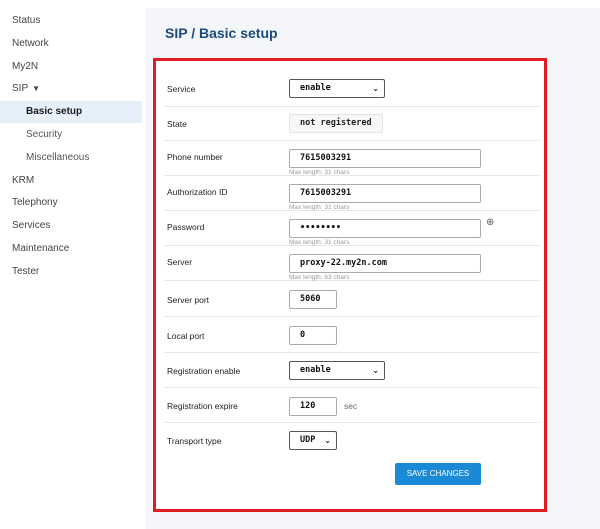 The image size is (600, 529). I want to click on server-port-label: Server port, so click(188, 300).